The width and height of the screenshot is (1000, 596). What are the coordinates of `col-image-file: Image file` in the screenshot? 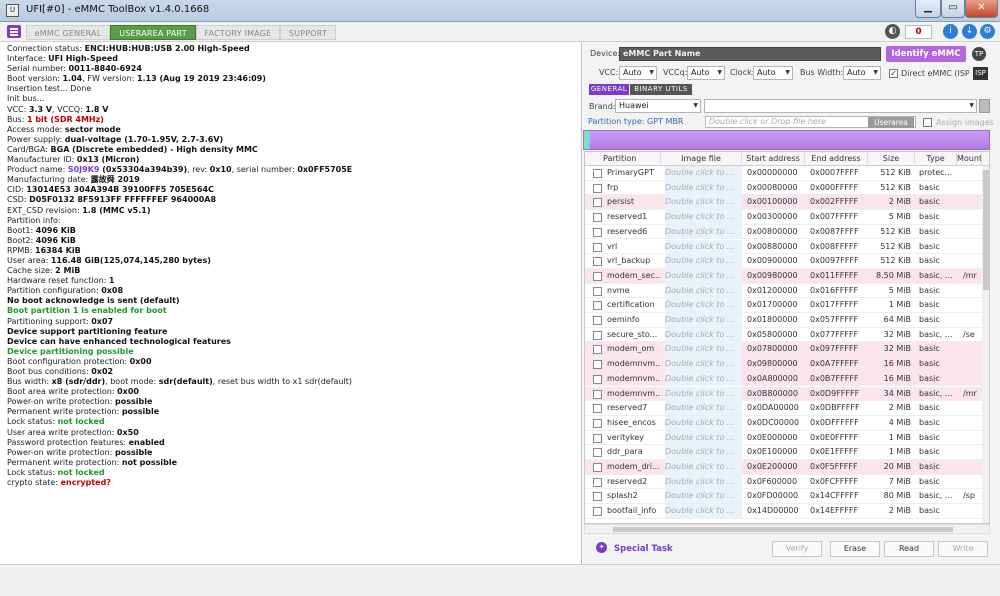 It's located at (701, 159).